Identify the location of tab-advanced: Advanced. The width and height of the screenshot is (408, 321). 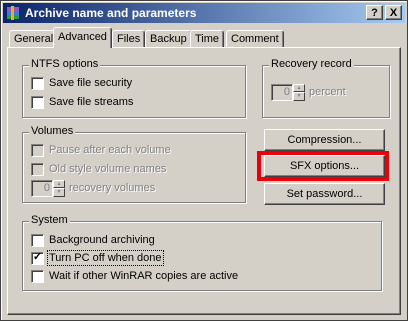
(82, 37).